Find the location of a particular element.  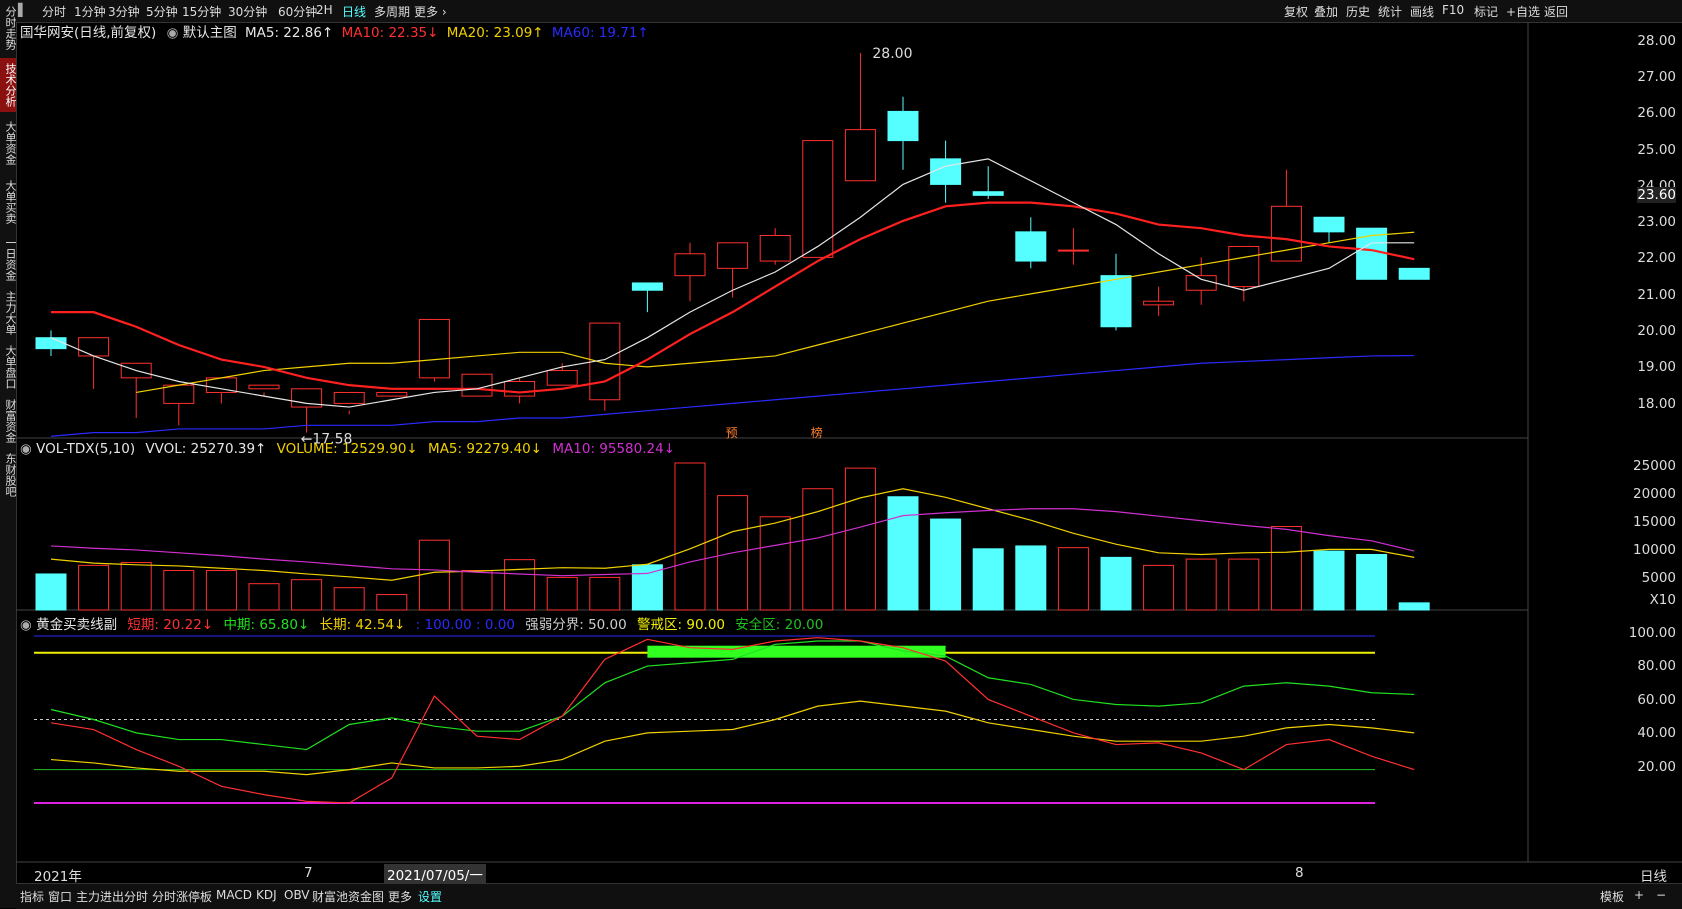

bottom-tab-9: 设置 is located at coordinates (430, 896).